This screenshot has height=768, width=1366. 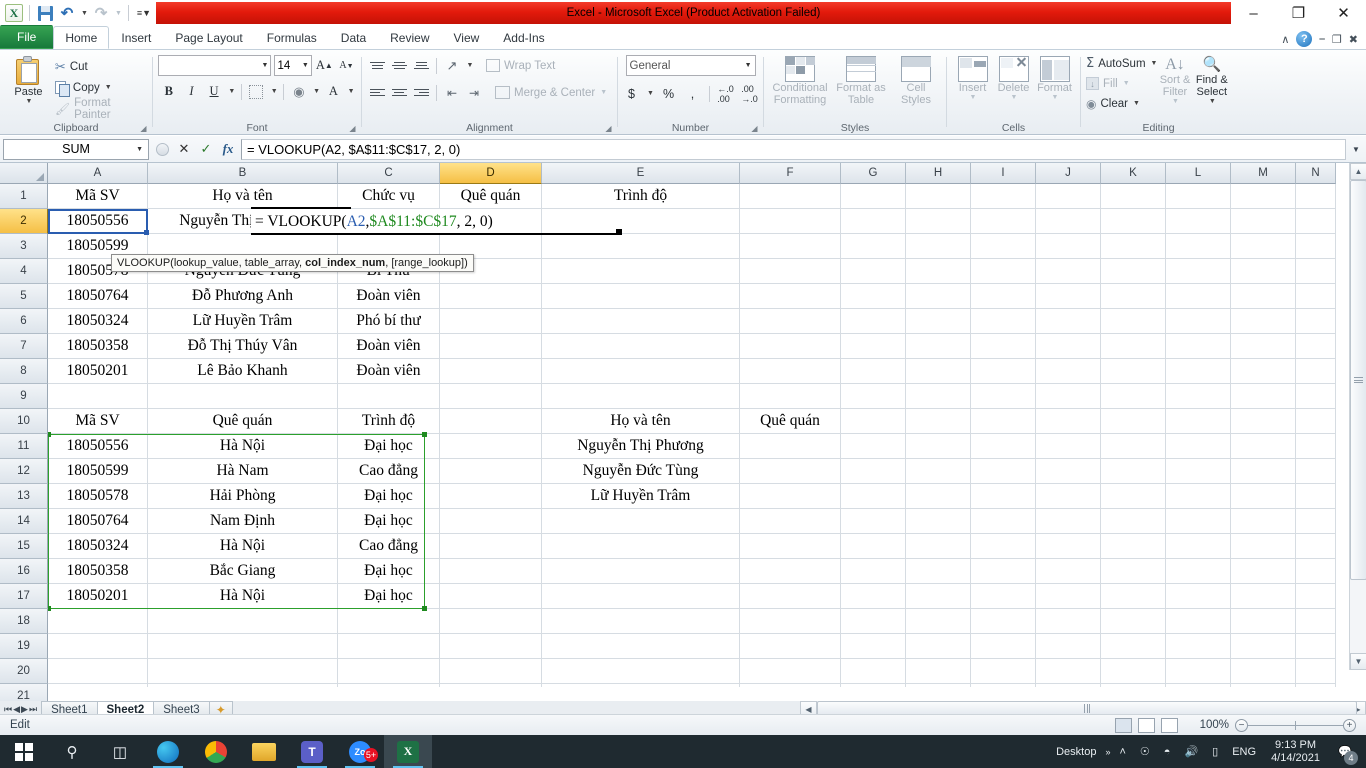 What do you see at coordinates (1121, 83) in the screenshot?
I see `fill-button: ↓ Fill ▼` at bounding box center [1121, 83].